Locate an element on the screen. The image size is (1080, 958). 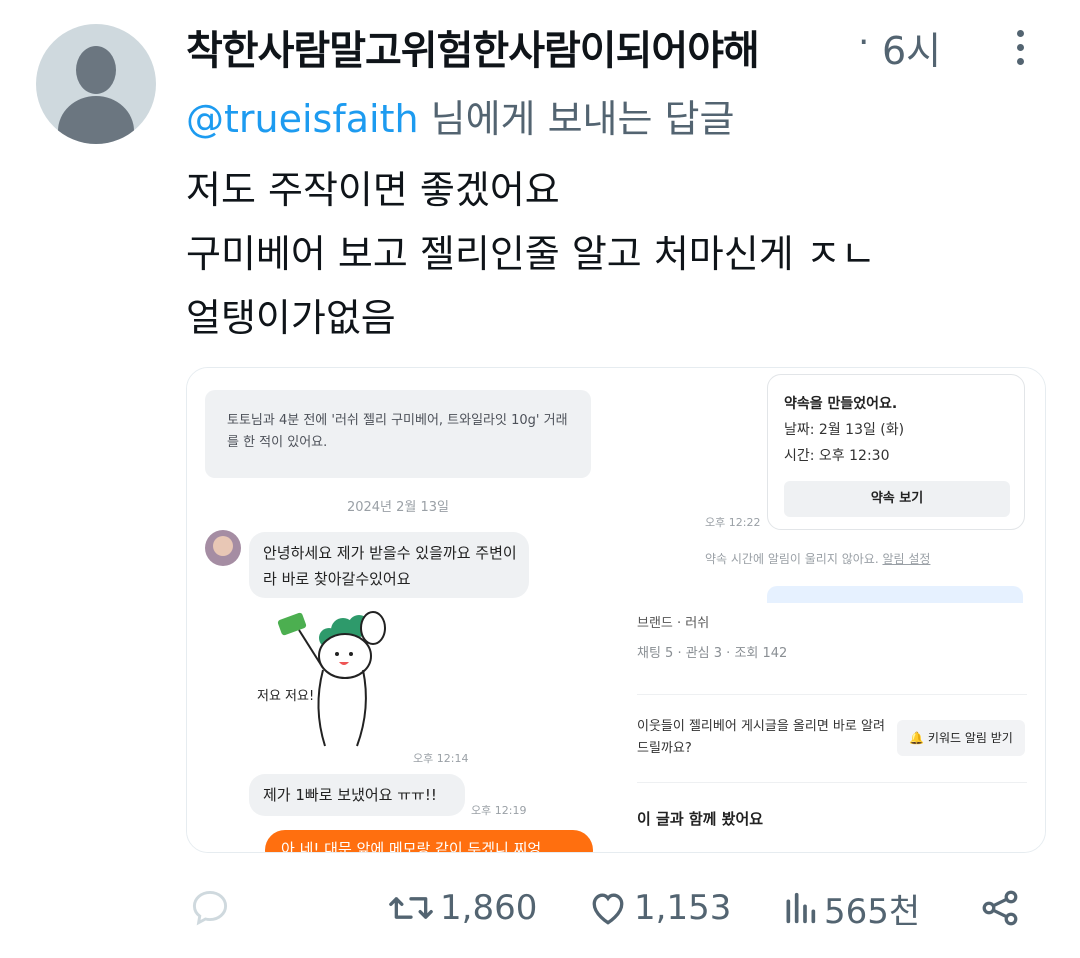
retweet-button: 1,860 is located at coordinates (461, 908).